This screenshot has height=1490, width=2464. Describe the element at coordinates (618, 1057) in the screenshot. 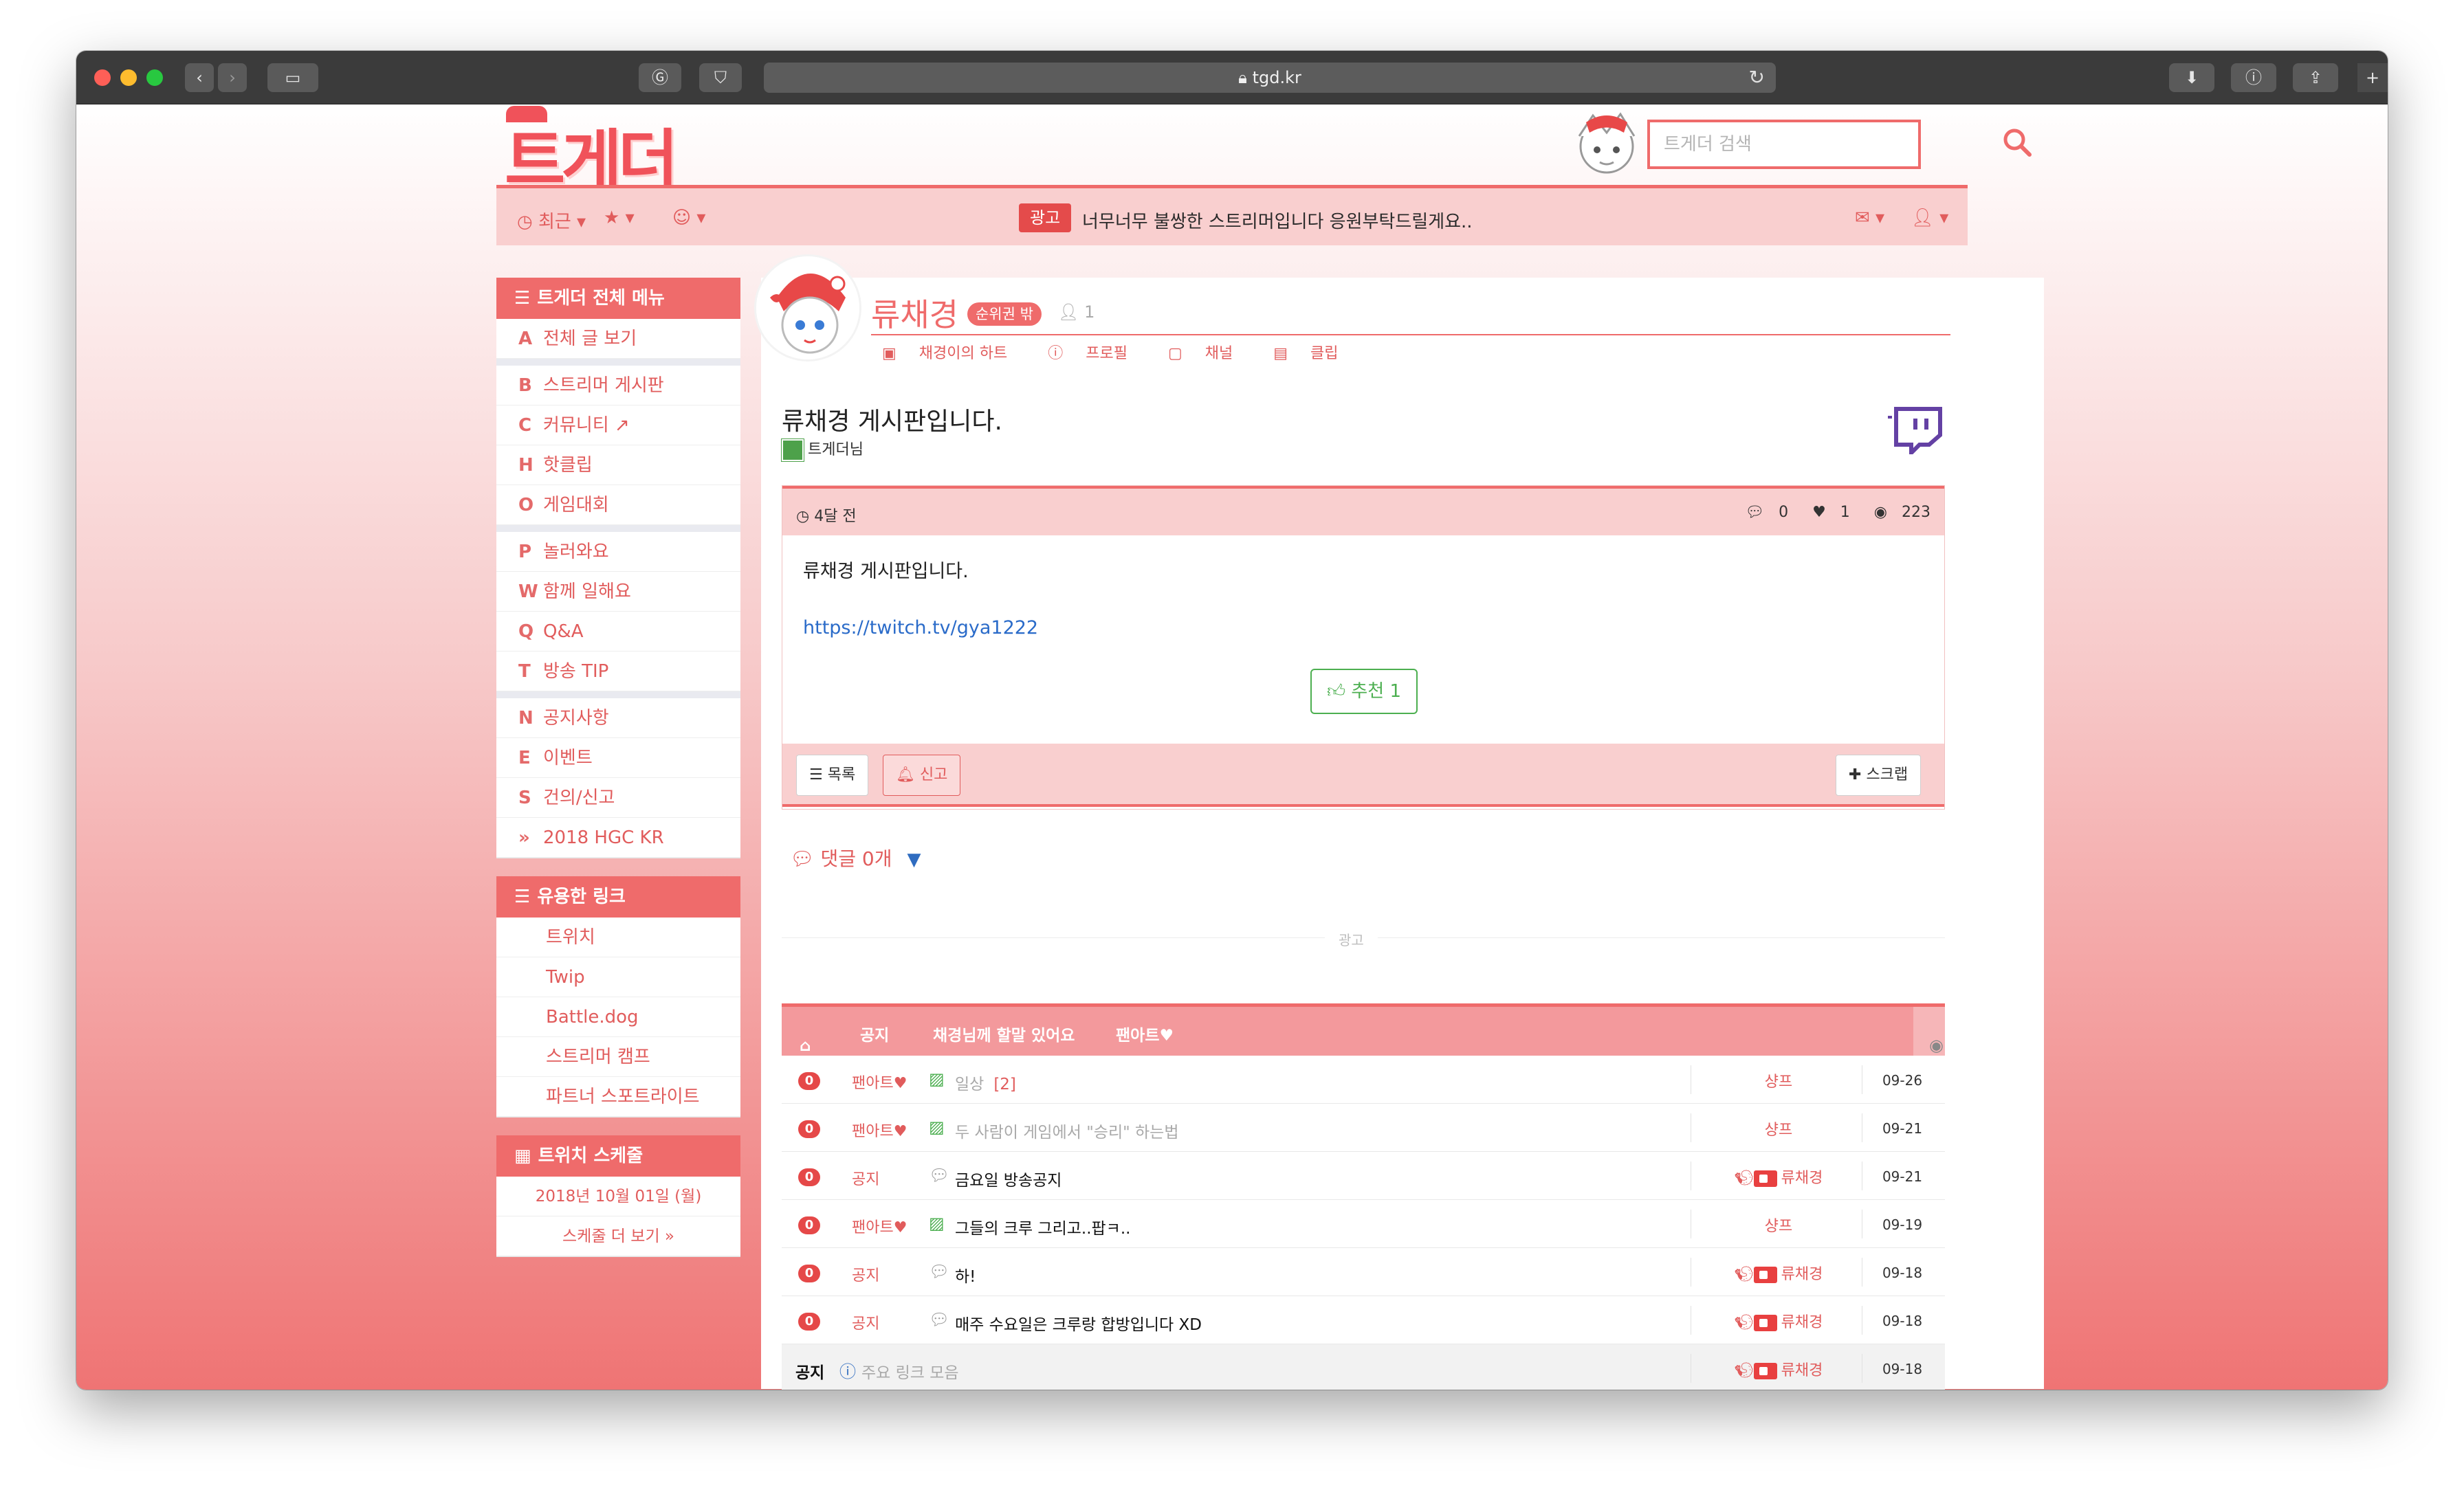

I see `link-streamer-camp: 스트리머 캠프` at that location.